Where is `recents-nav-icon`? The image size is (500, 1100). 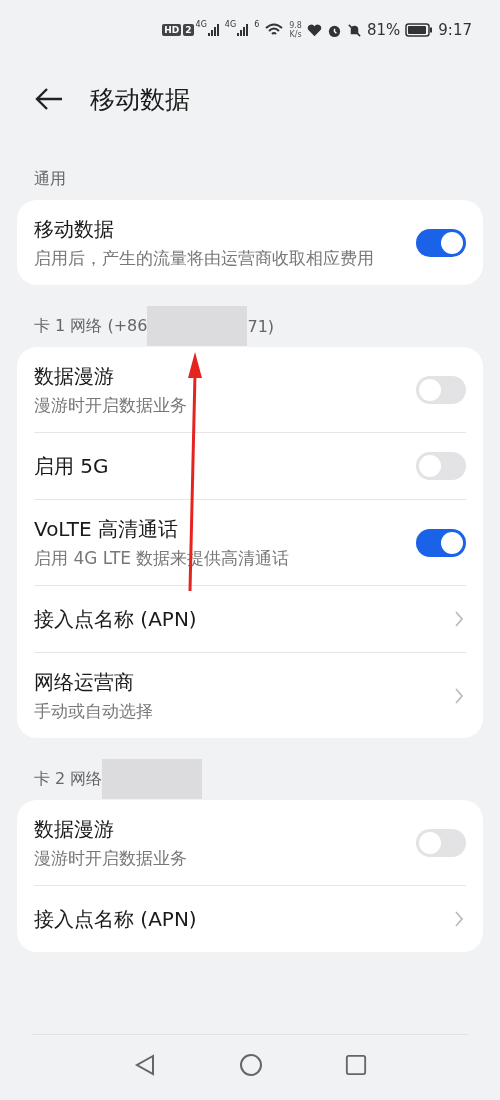 recents-nav-icon is located at coordinates (356, 1065).